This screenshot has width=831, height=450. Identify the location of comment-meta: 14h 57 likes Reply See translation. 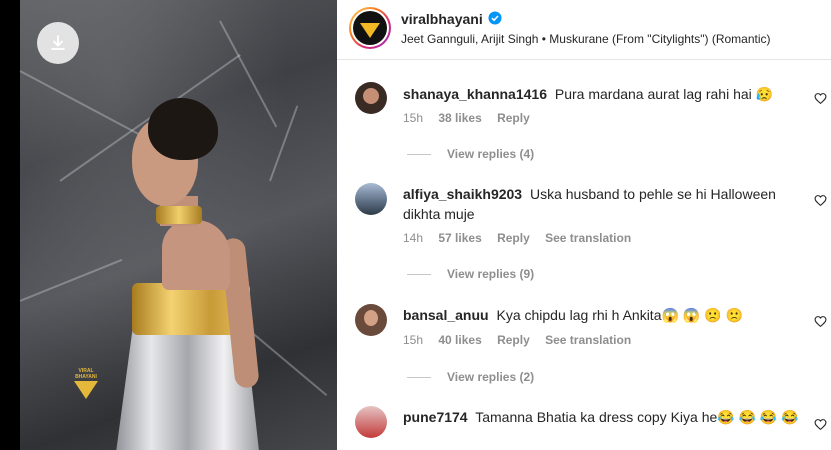
(523, 238).